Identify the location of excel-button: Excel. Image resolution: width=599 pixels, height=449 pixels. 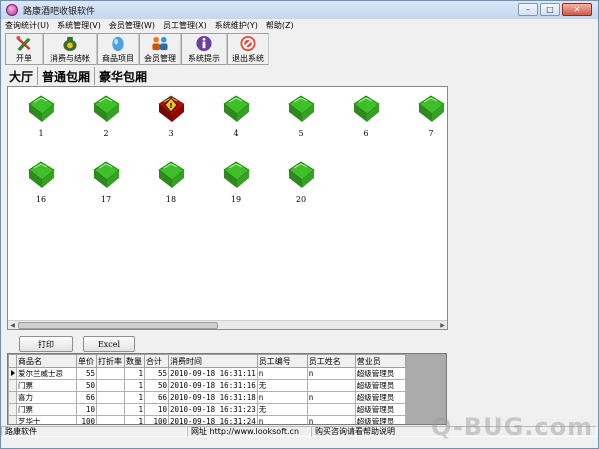
(109, 344).